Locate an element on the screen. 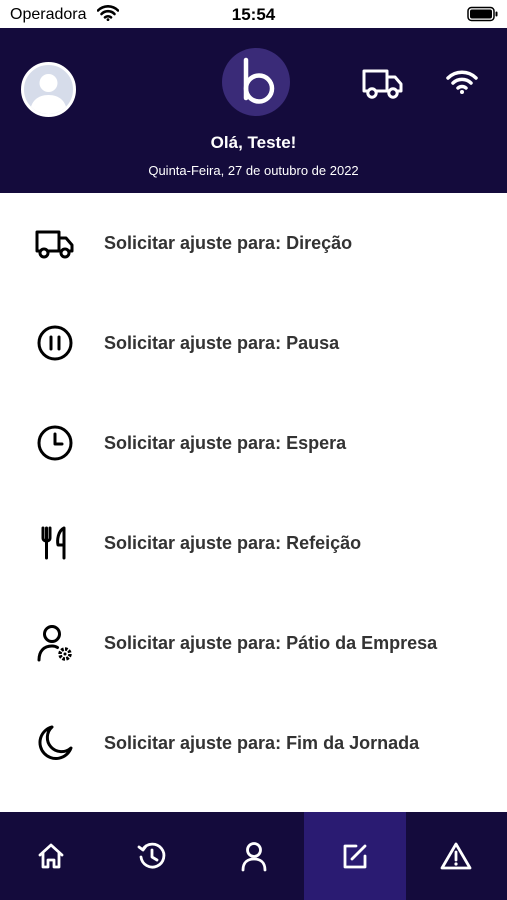 The width and height of the screenshot is (507, 900). battery-icon is located at coordinates (483, 16).